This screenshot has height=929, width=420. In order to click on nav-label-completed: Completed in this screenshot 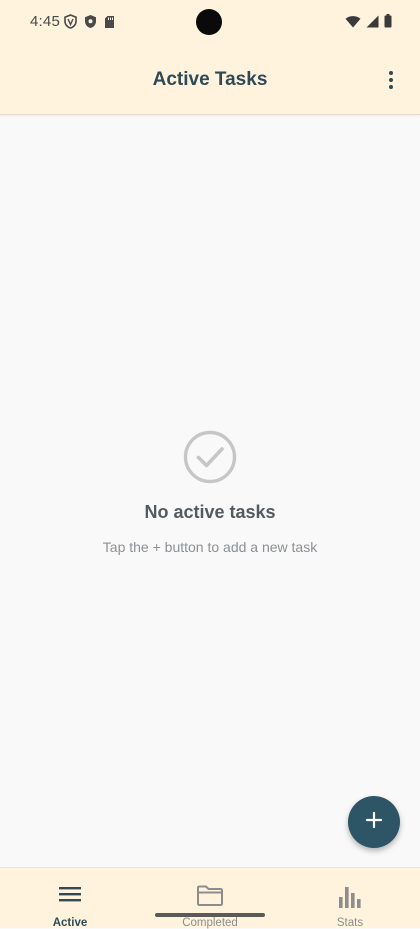, I will do `click(210, 923)`.